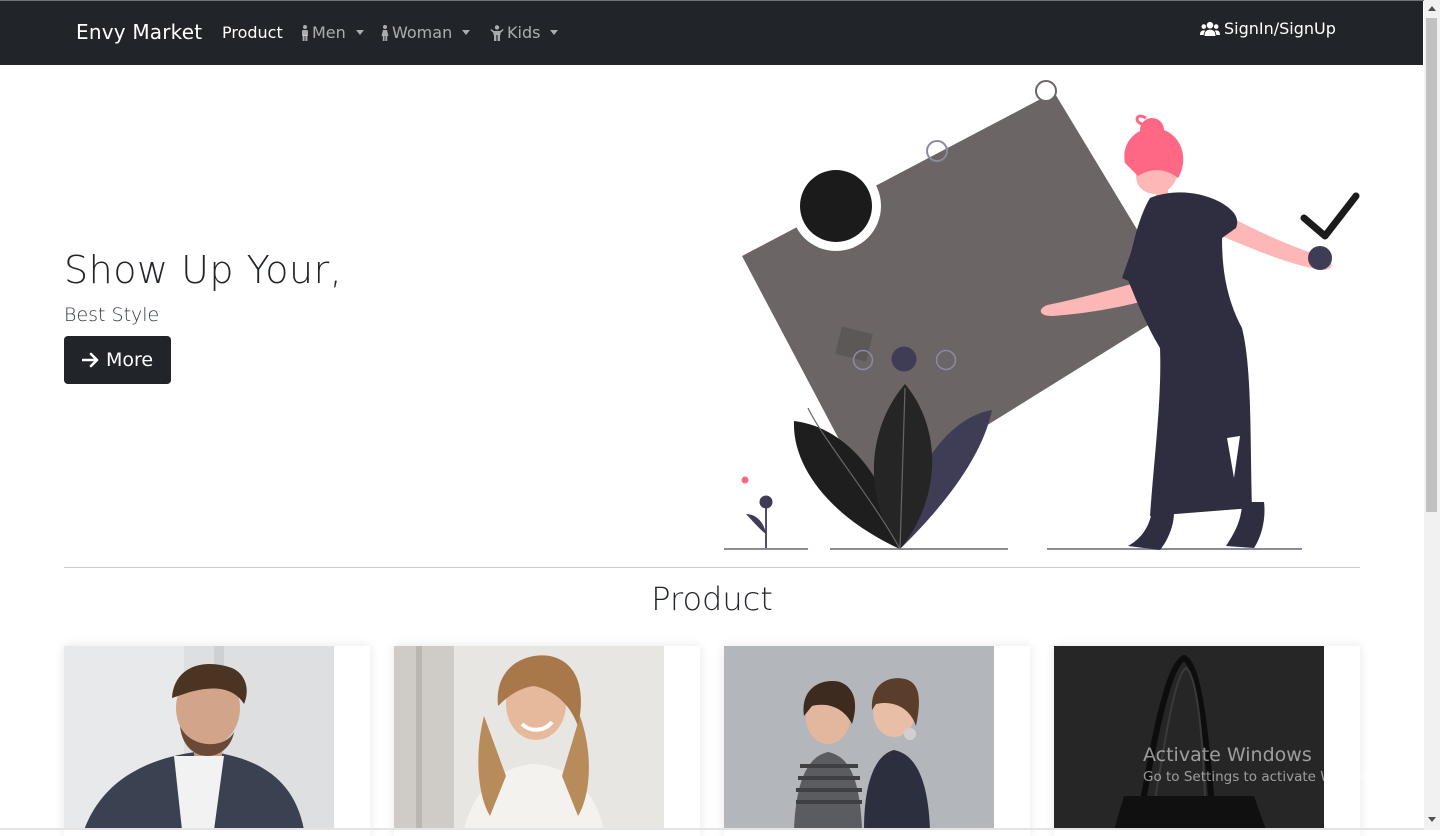  Describe the element at coordinates (1227, 755) in the screenshot. I see `watermark-title: Activate Windows` at that location.